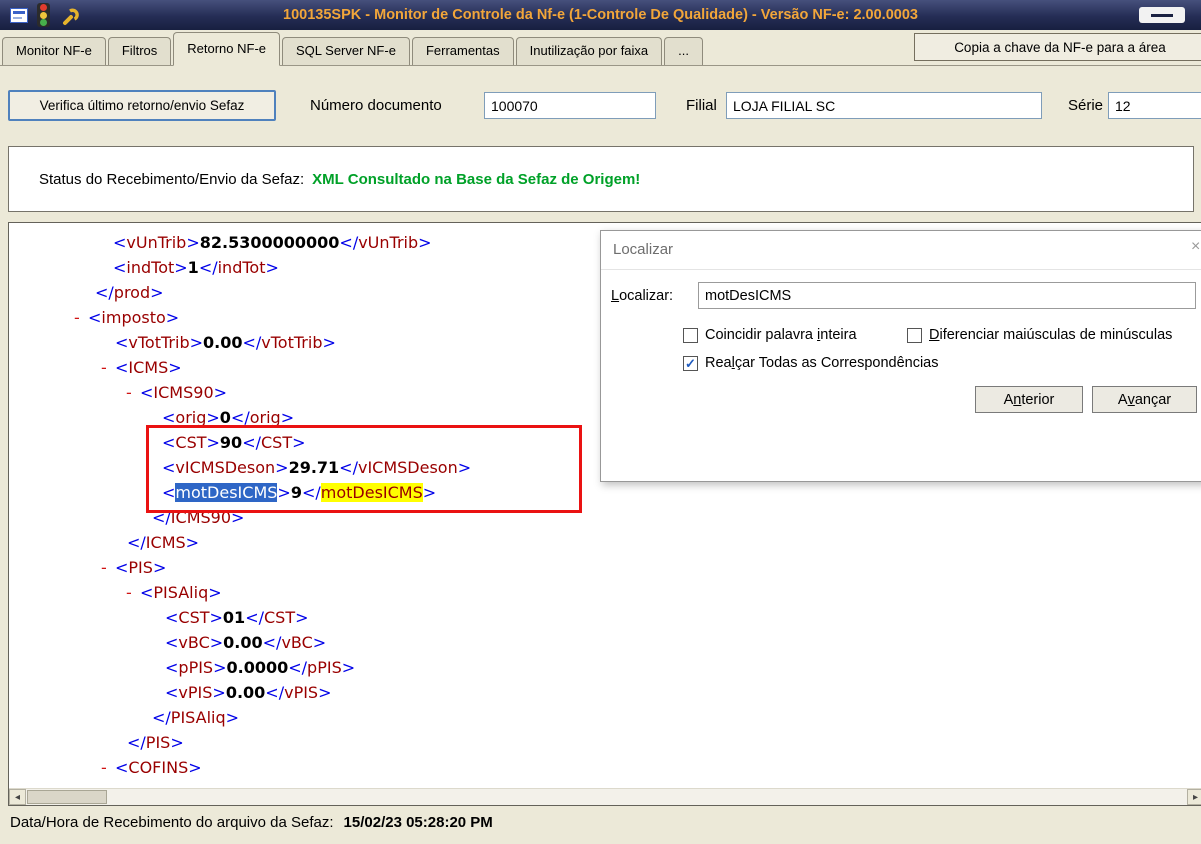 The width and height of the screenshot is (1201, 844). Describe the element at coordinates (1029, 399) in the screenshot. I see `previous-button: An terior` at that location.